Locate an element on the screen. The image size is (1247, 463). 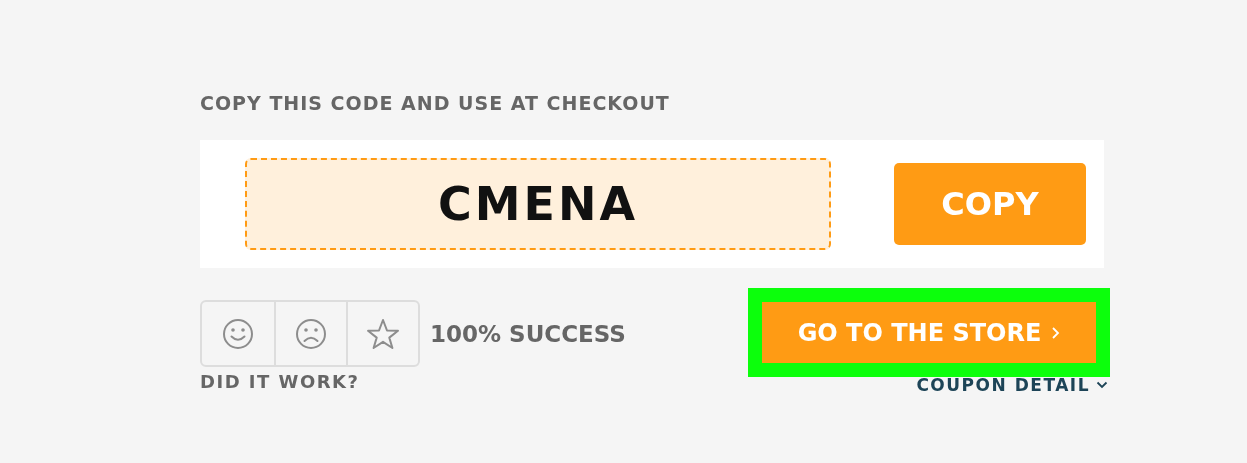
chevron-right-icon is located at coordinates (1056, 332).